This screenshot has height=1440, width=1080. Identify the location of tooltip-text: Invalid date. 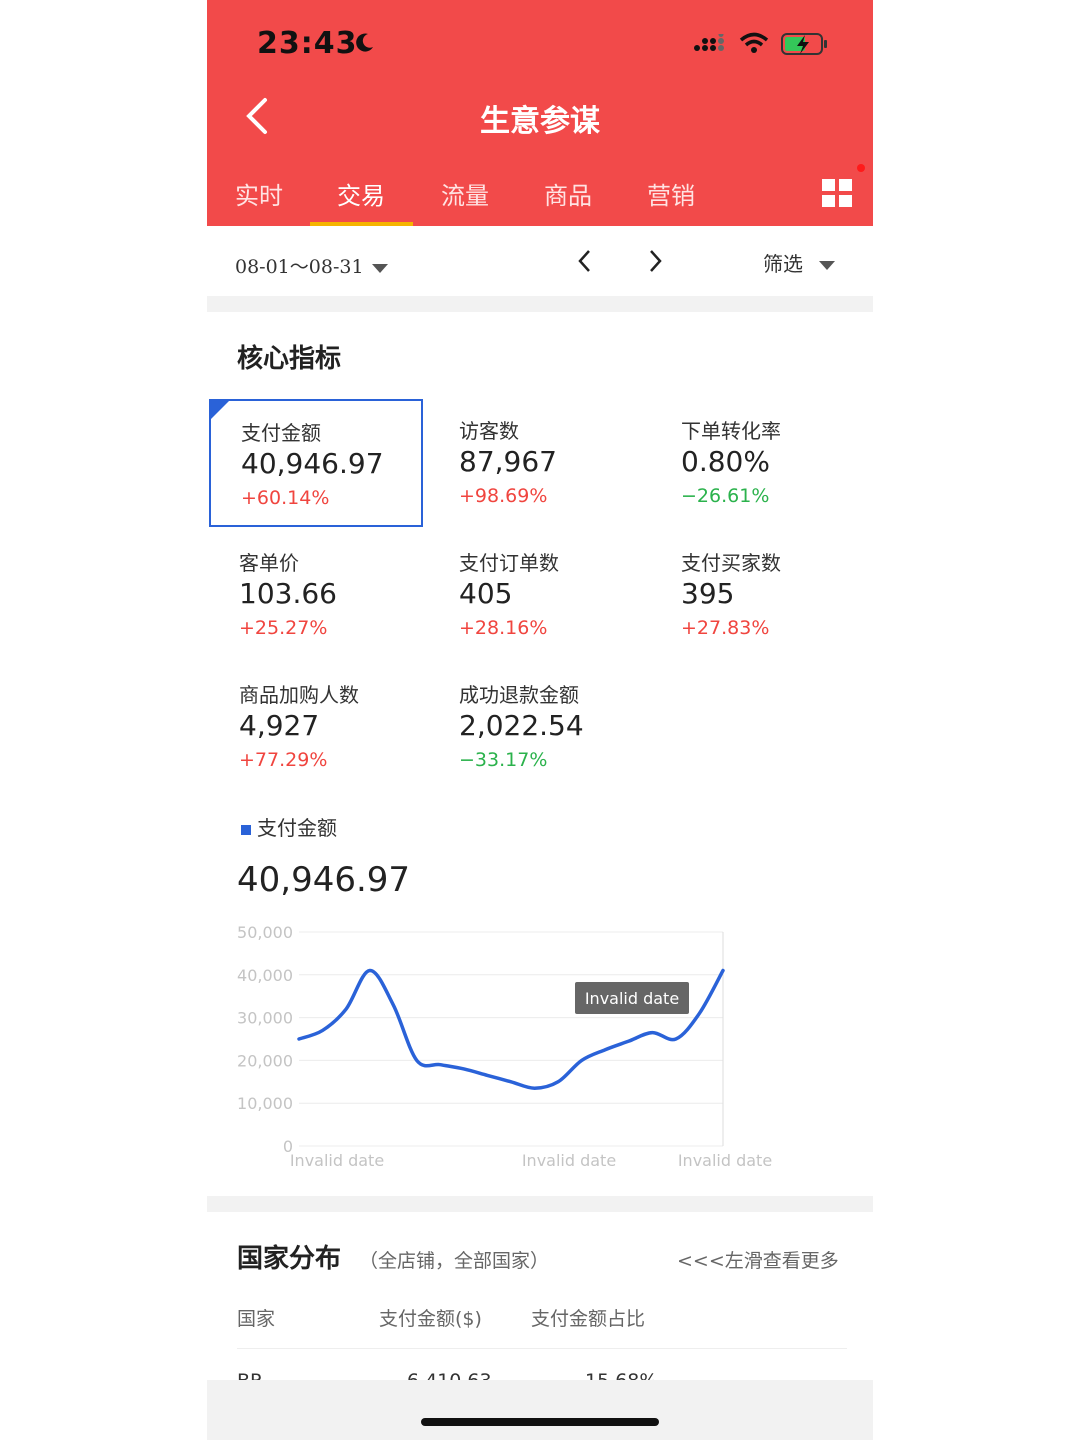
(632, 998).